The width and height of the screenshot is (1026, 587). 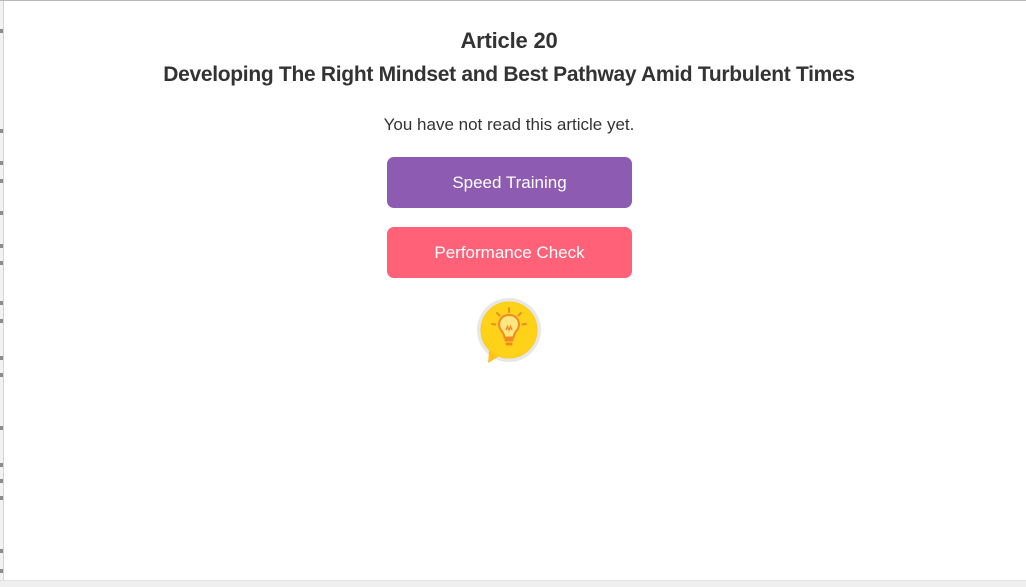 I want to click on bottom-scroll-area, so click(x=513, y=583).